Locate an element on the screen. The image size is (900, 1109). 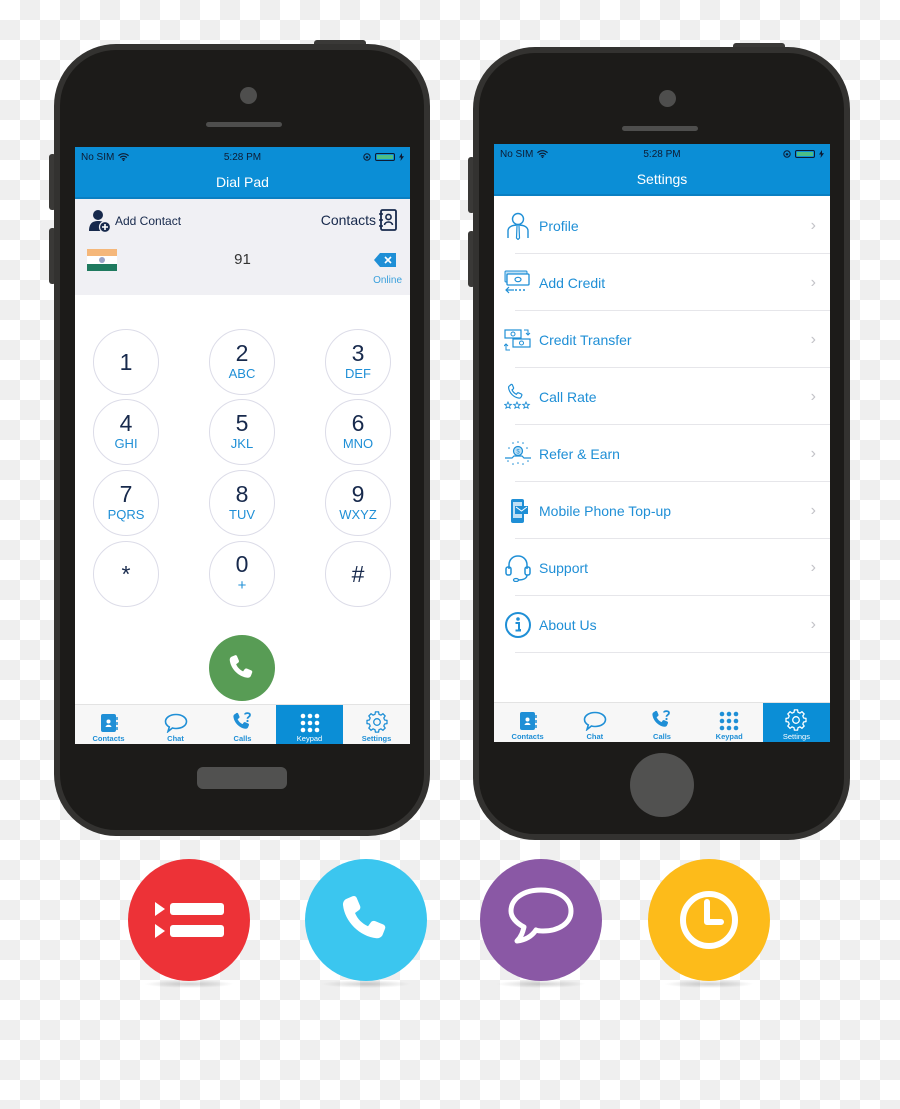
profile-icon is located at coordinates (518, 226).